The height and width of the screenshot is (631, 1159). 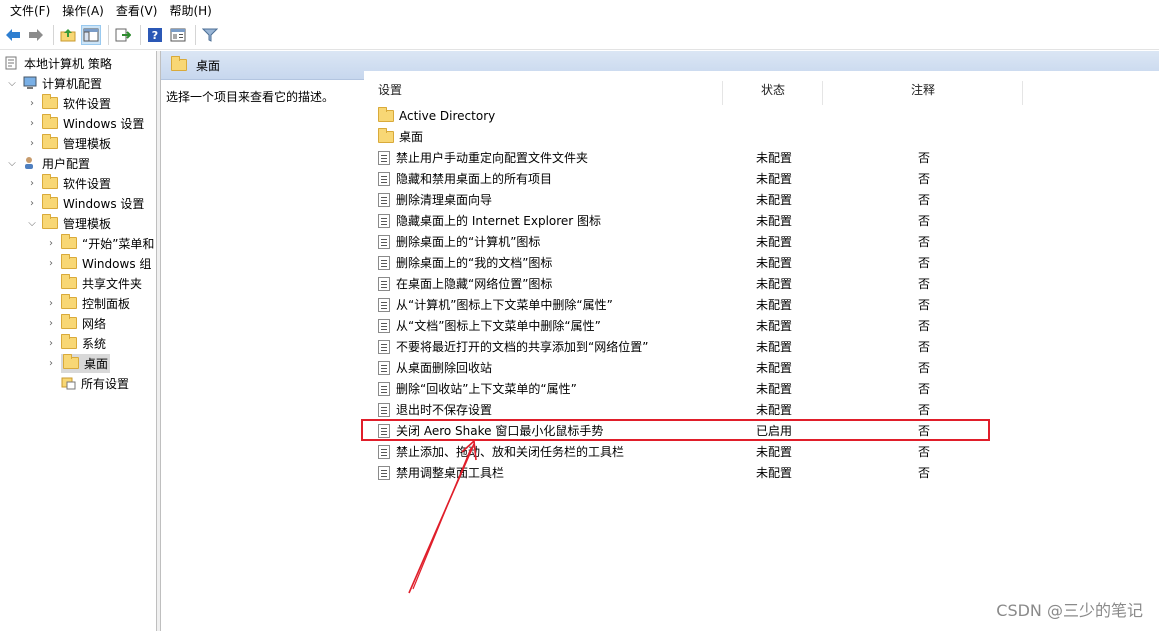 What do you see at coordinates (117, 263) in the screenshot?
I see `tree-label: Windows 组` at bounding box center [117, 263].